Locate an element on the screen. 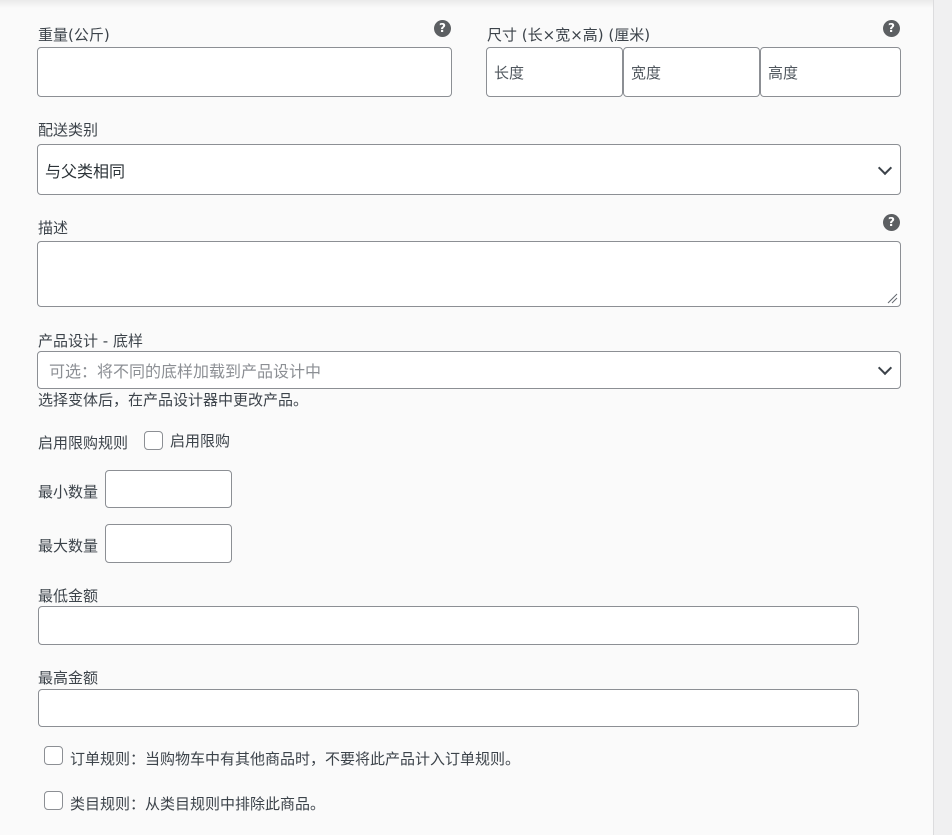 The width and height of the screenshot is (952, 835). category-rule-checkbox is located at coordinates (53, 800).